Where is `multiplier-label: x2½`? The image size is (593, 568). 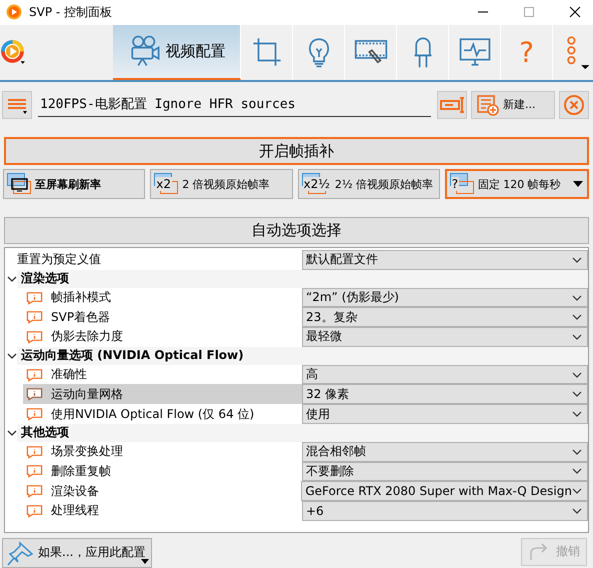 multiplier-label: x2½ is located at coordinates (316, 184).